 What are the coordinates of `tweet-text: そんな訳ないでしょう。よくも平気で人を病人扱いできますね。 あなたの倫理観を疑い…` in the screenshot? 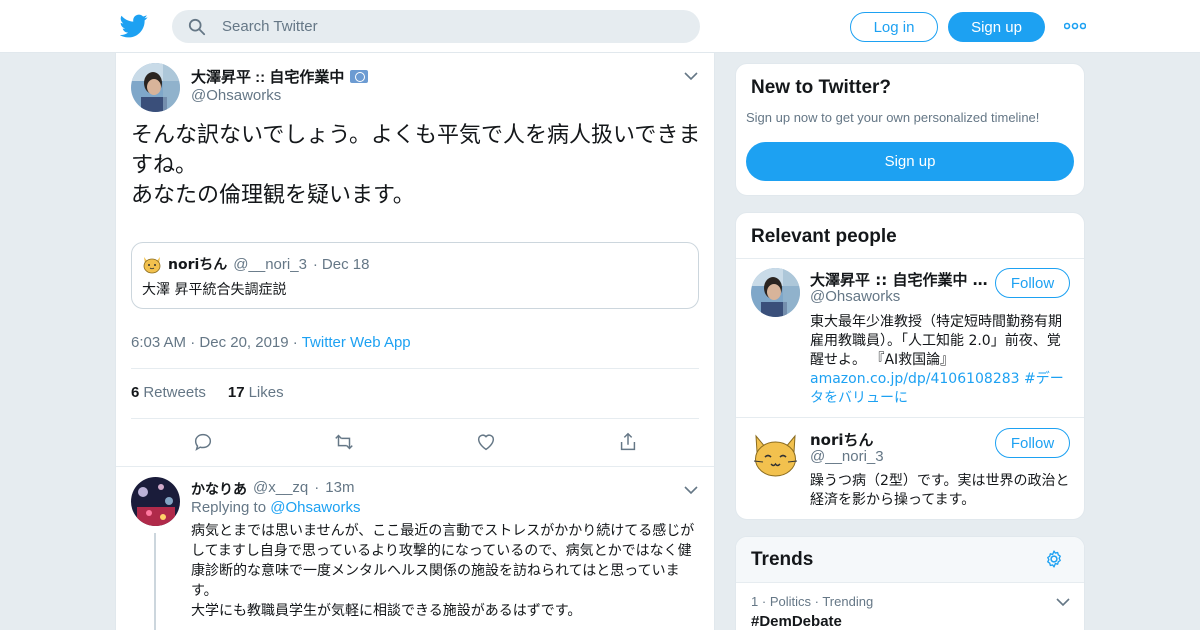 It's located at (416, 165).